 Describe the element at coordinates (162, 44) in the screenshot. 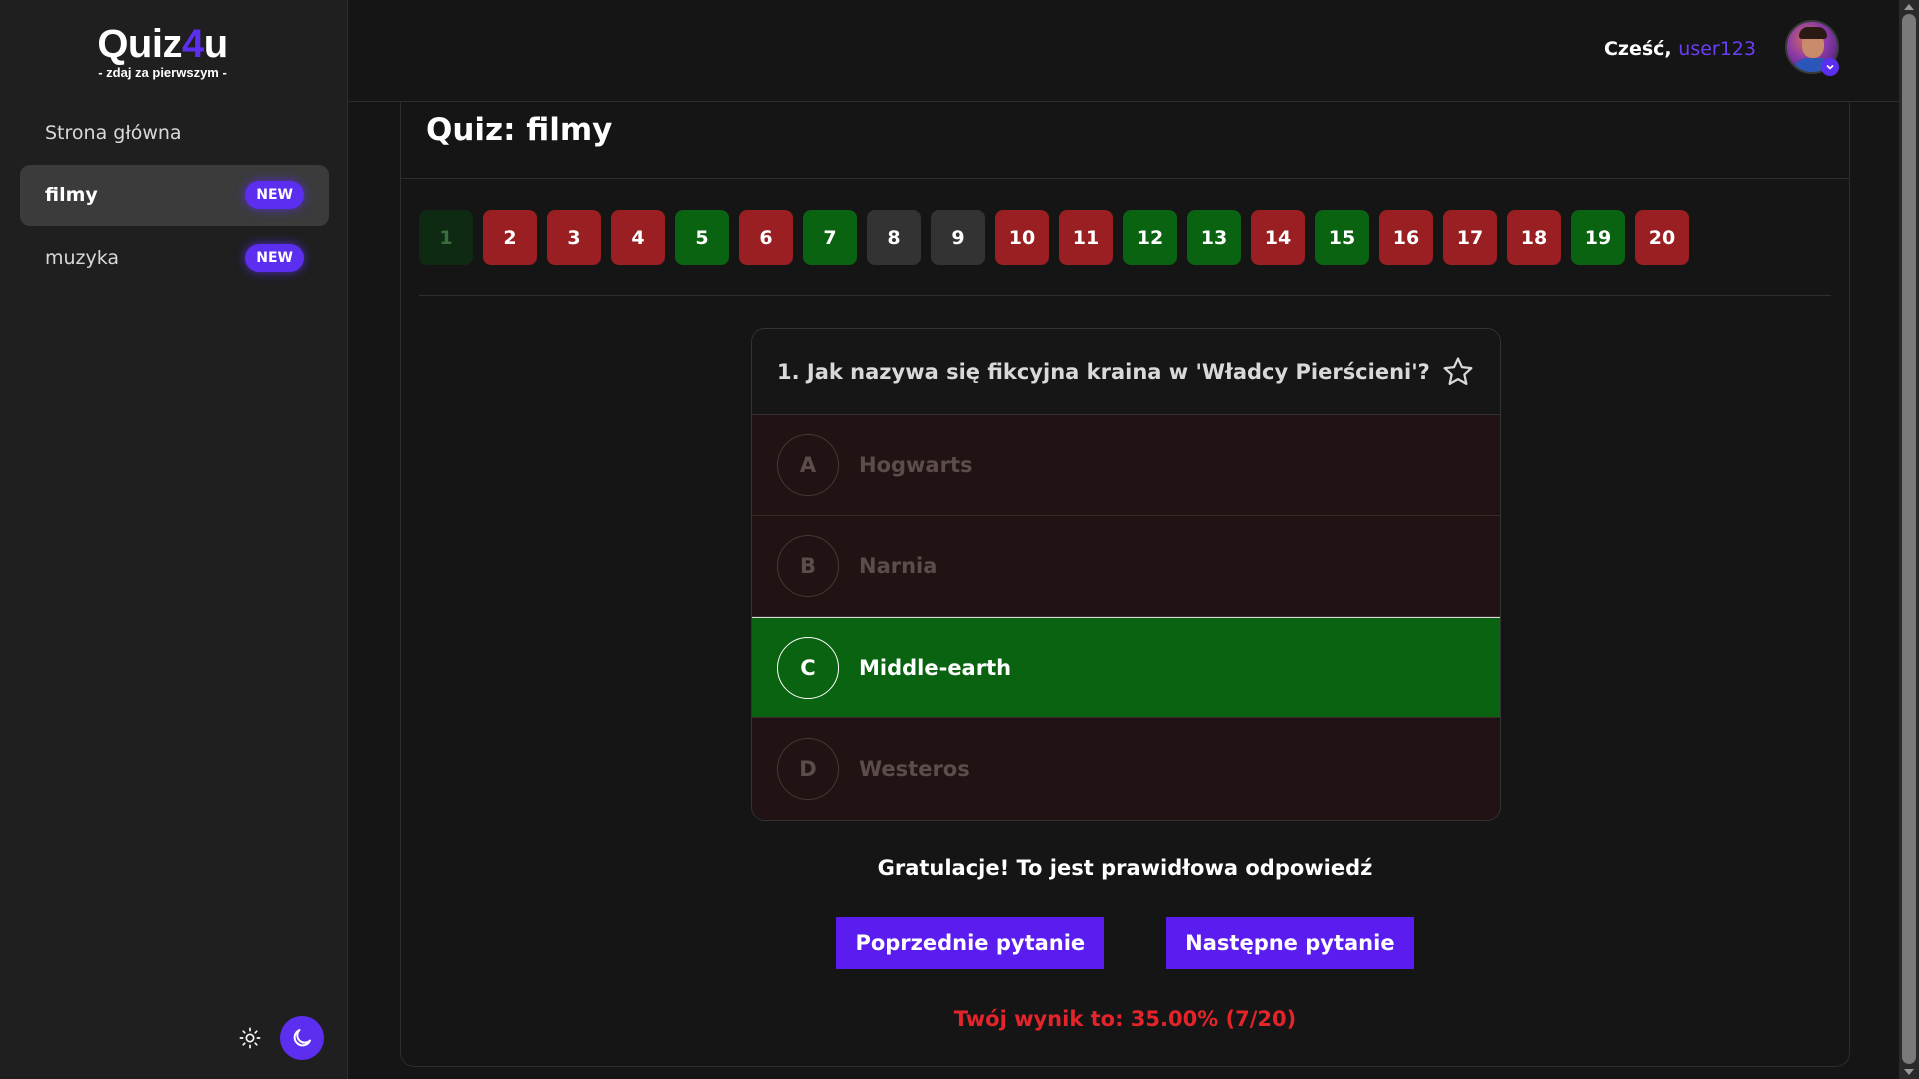

I see `logo-wordmark: Quiz4u` at that location.